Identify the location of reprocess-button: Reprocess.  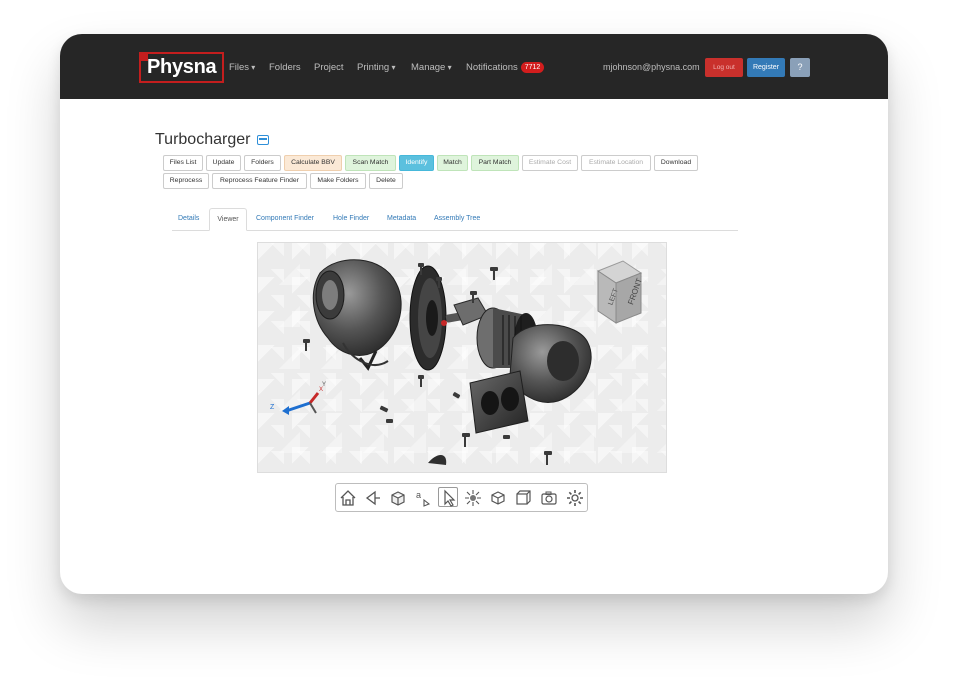
(186, 181).